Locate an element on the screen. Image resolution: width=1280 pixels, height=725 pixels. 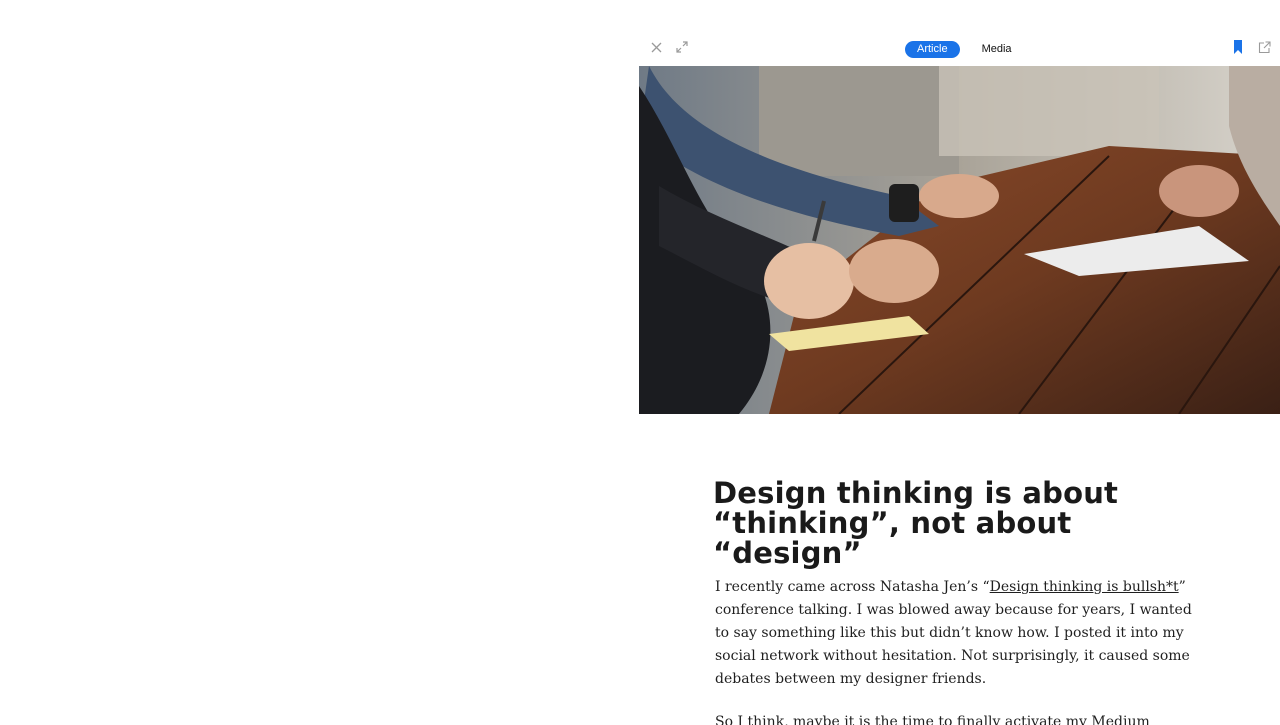
bookmark-icon is located at coordinates (1238, 47).